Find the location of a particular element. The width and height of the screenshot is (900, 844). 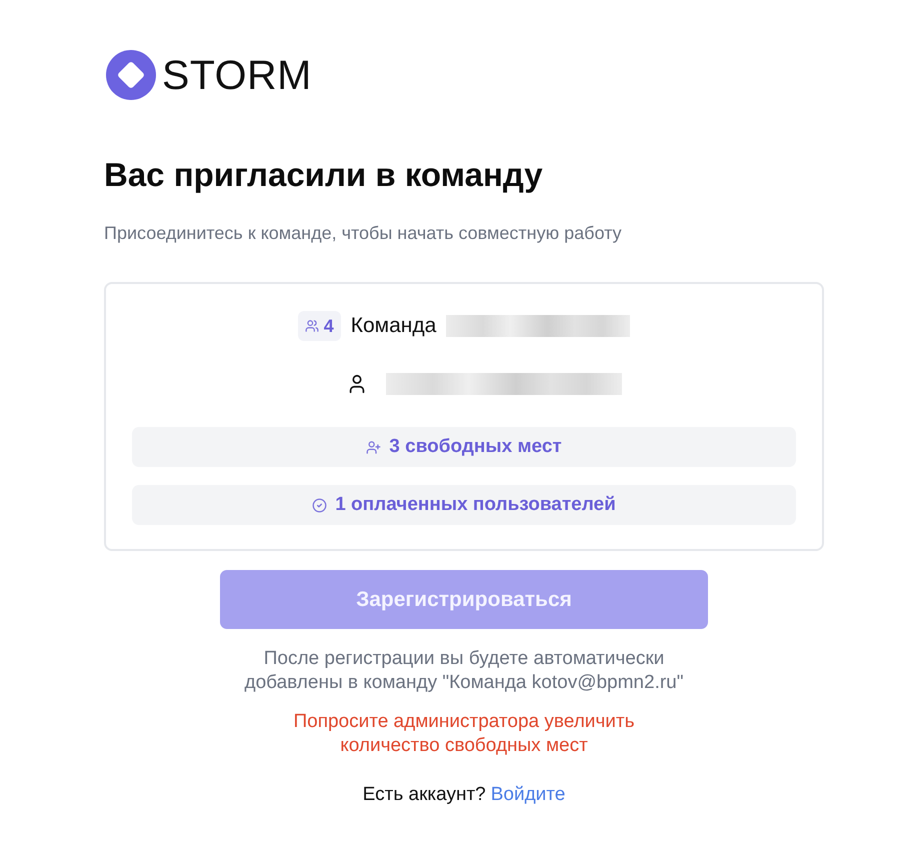

stat-text: 3 свободных мест is located at coordinates (475, 447).